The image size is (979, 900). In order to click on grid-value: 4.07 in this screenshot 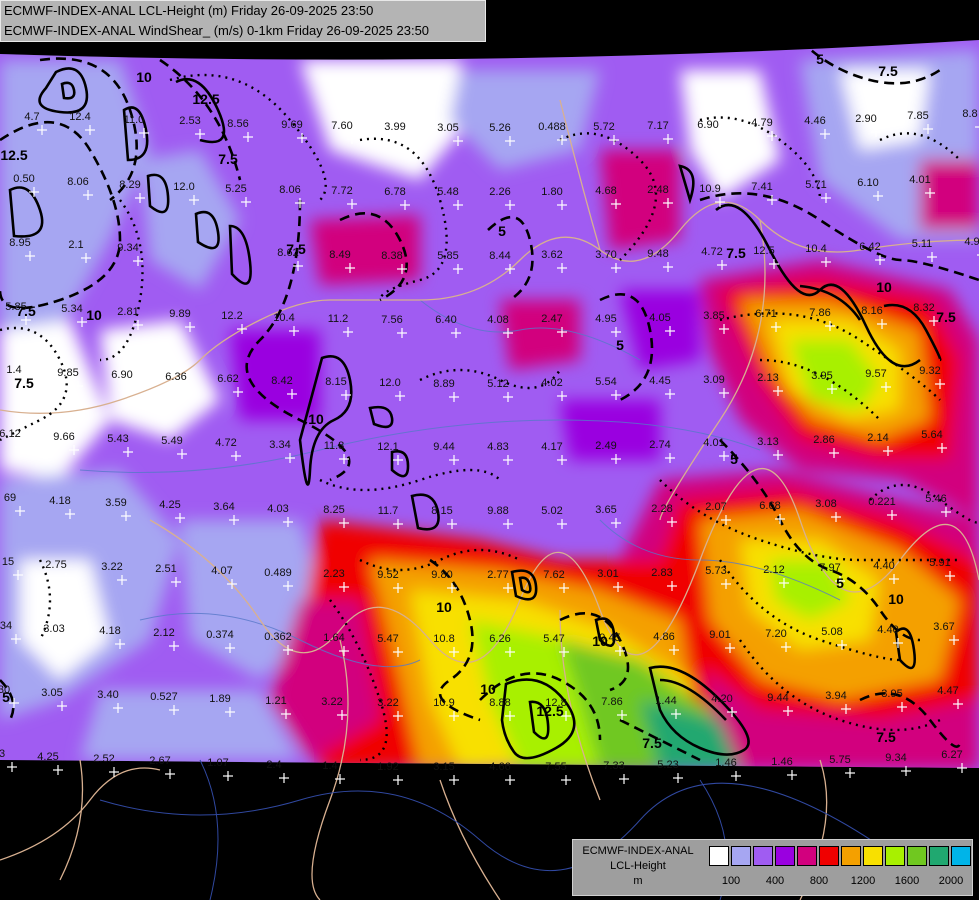, I will do `click(221, 571)`.